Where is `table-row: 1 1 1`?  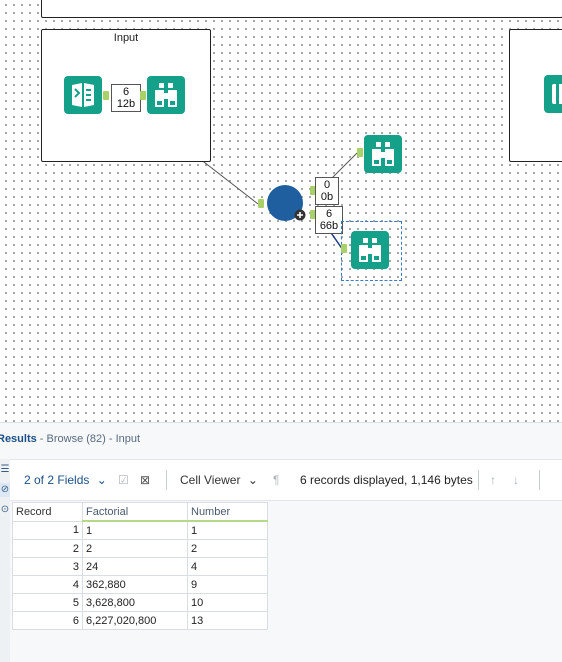
table-row: 1 1 1 is located at coordinates (140, 530).